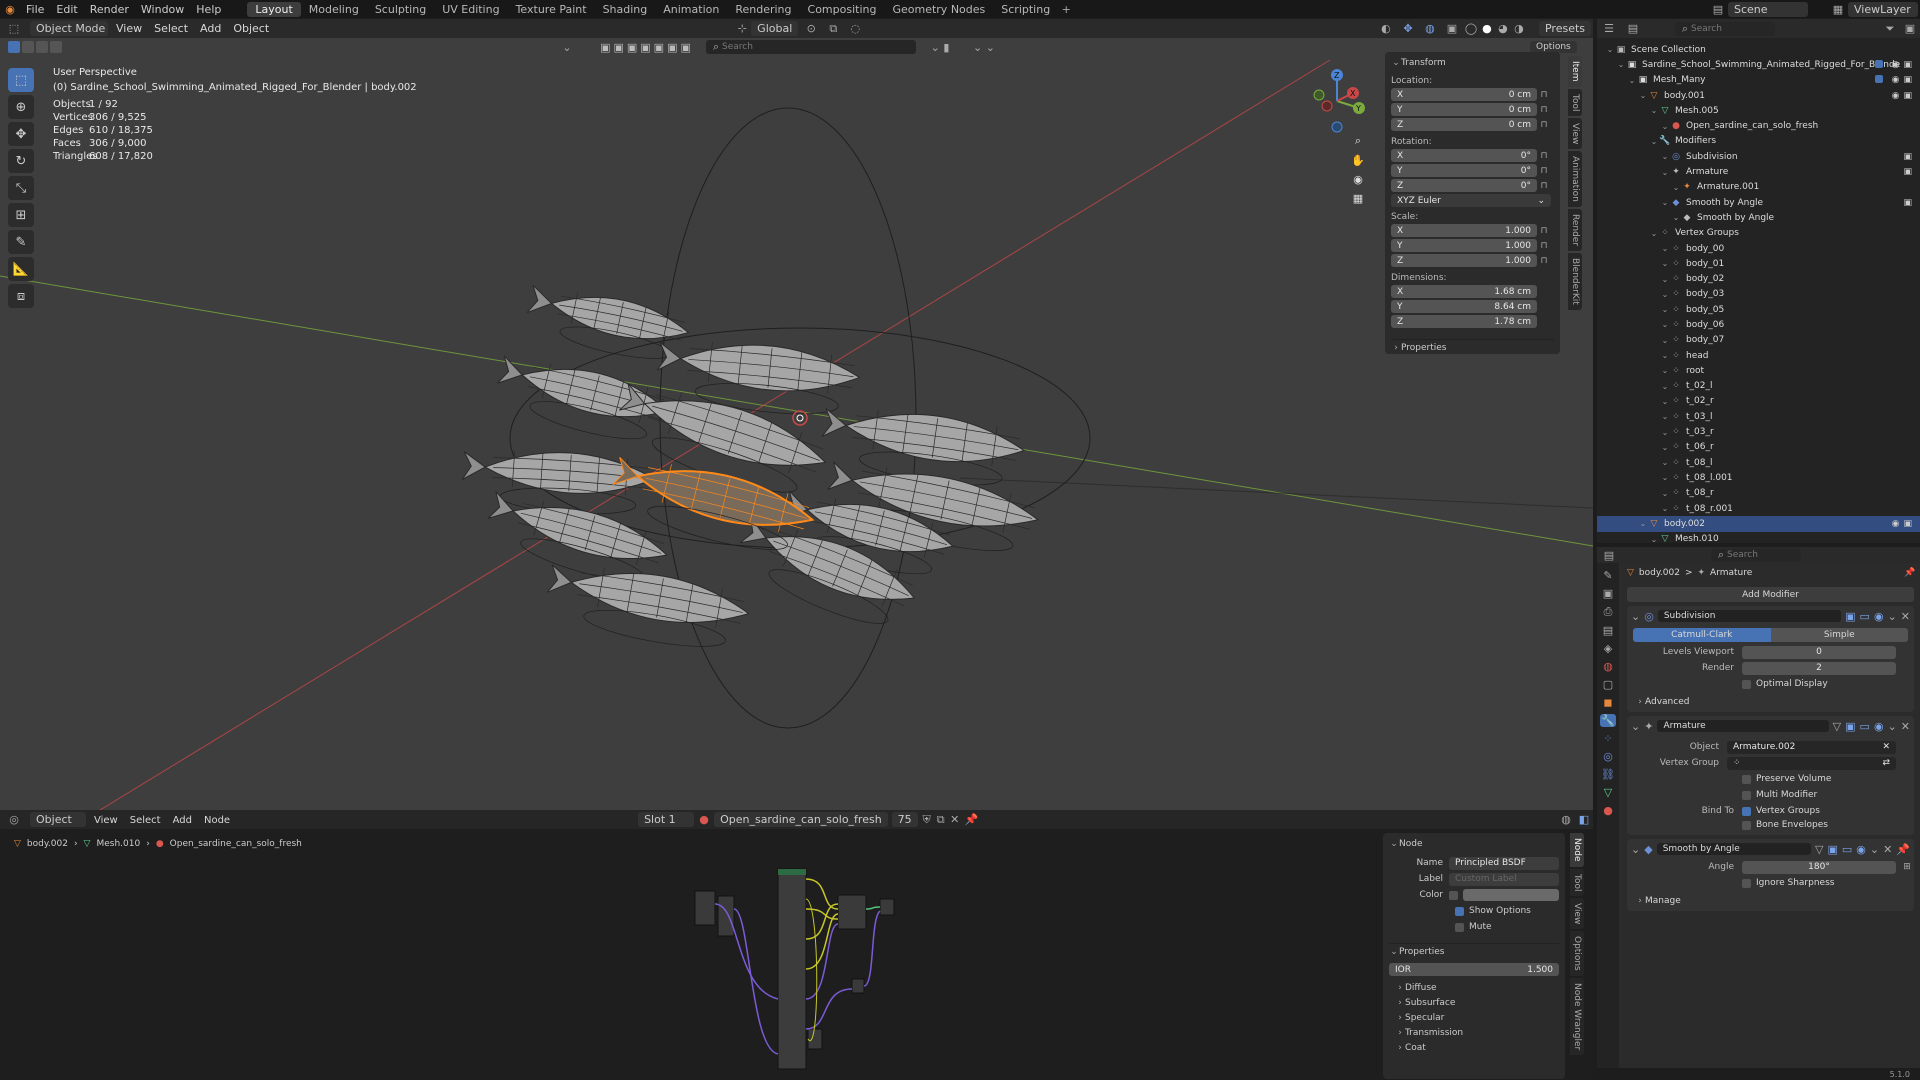 Image resolution: width=1920 pixels, height=1080 pixels. Describe the element at coordinates (1886, 763) in the screenshot. I see `invert-icon: ⇄` at that location.